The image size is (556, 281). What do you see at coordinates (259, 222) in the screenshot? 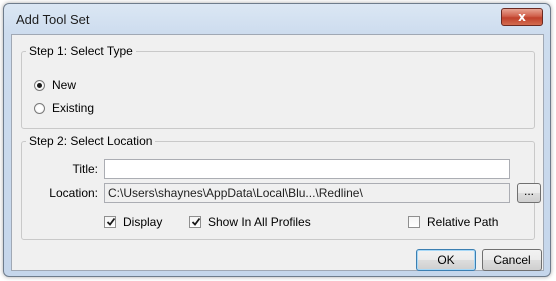
I see `show-all-label: Show In All Profiles` at bounding box center [259, 222].